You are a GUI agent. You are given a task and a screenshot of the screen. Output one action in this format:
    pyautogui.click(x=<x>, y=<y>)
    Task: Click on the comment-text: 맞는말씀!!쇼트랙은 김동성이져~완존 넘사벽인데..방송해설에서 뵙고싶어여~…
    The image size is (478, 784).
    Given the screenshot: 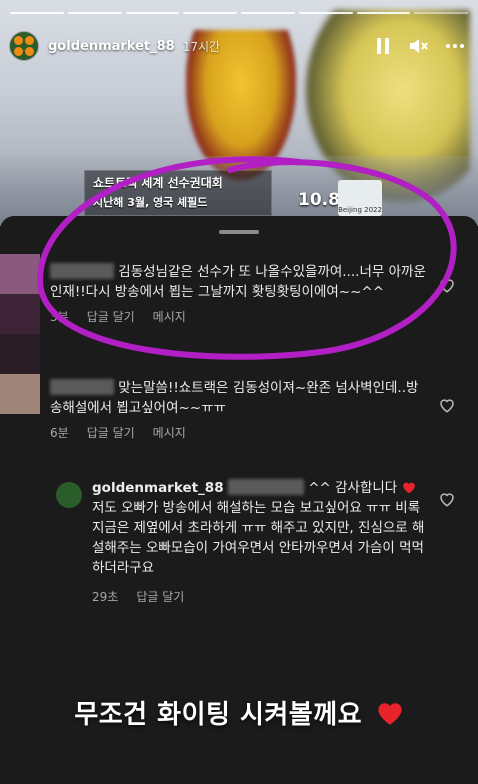 What is the action you would take?
    pyautogui.click(x=234, y=397)
    